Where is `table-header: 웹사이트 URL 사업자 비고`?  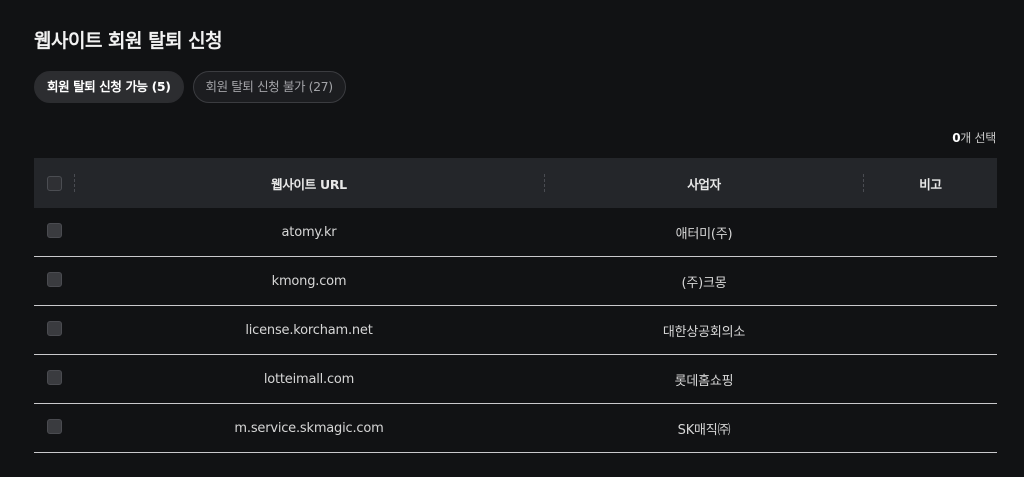
table-header: 웹사이트 URL 사업자 비고 is located at coordinates (515, 183).